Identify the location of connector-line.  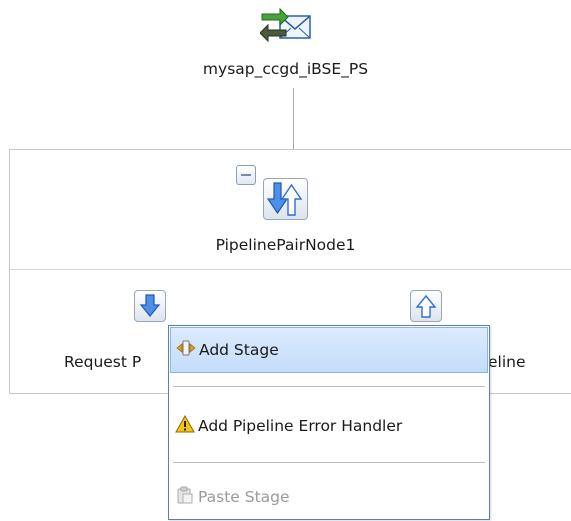
(293, 119).